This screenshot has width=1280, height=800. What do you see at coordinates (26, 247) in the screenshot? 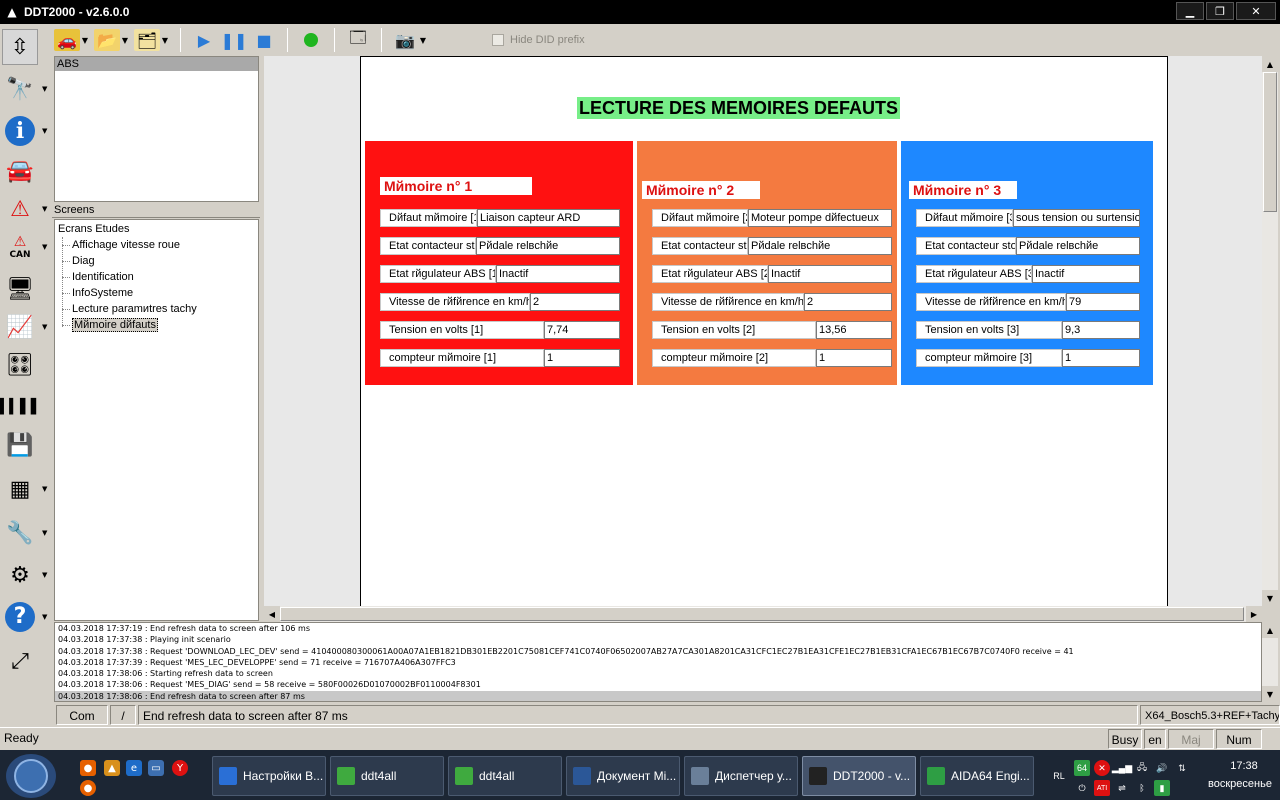
I see `can-faults-button: ⚠ CAN ▼` at bounding box center [26, 247].